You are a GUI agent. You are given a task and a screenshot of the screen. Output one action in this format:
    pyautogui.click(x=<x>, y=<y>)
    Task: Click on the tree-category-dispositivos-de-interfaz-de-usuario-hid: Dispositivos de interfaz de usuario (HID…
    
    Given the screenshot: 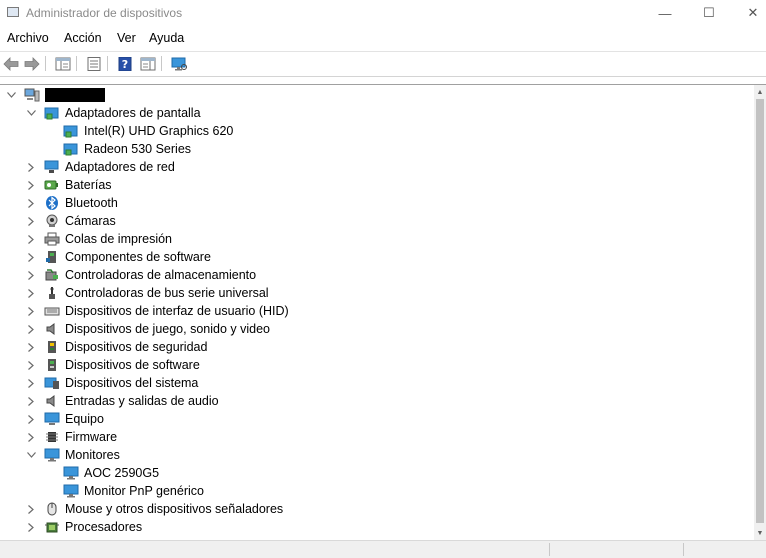 What is the action you would take?
    pyautogui.click(x=375, y=311)
    